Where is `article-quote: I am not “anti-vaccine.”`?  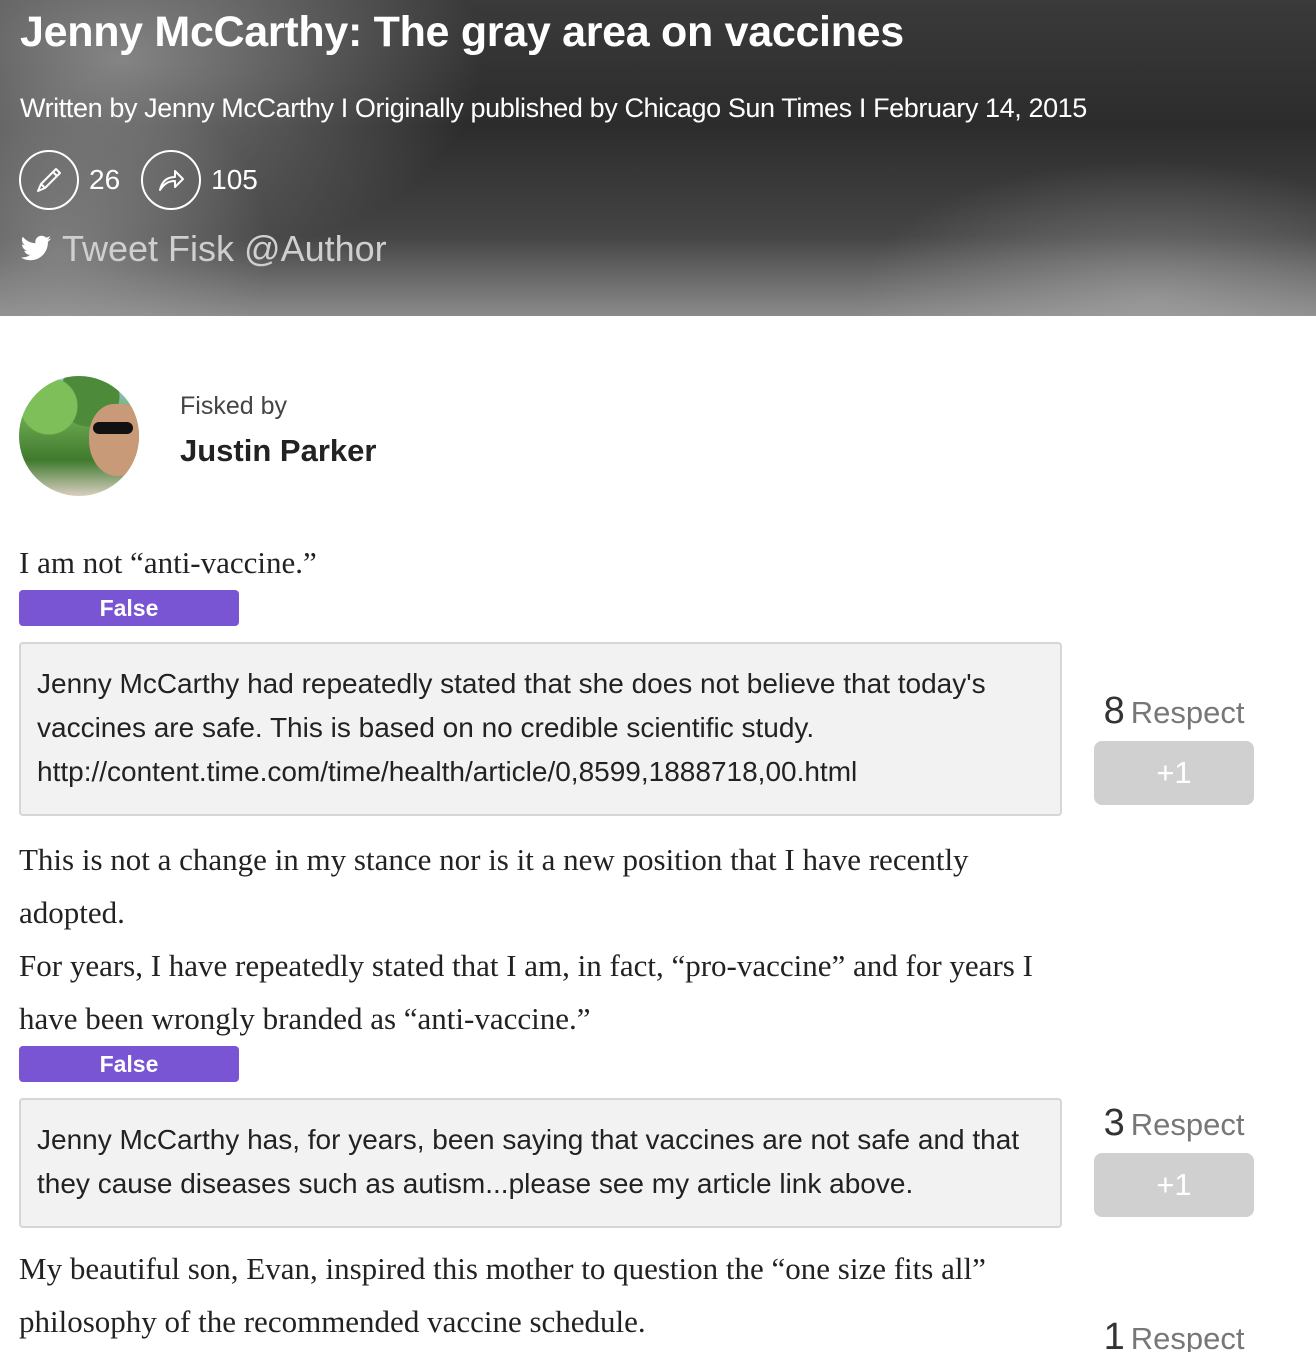 article-quote: I am not “anti-vaccine.” is located at coordinates (168, 562).